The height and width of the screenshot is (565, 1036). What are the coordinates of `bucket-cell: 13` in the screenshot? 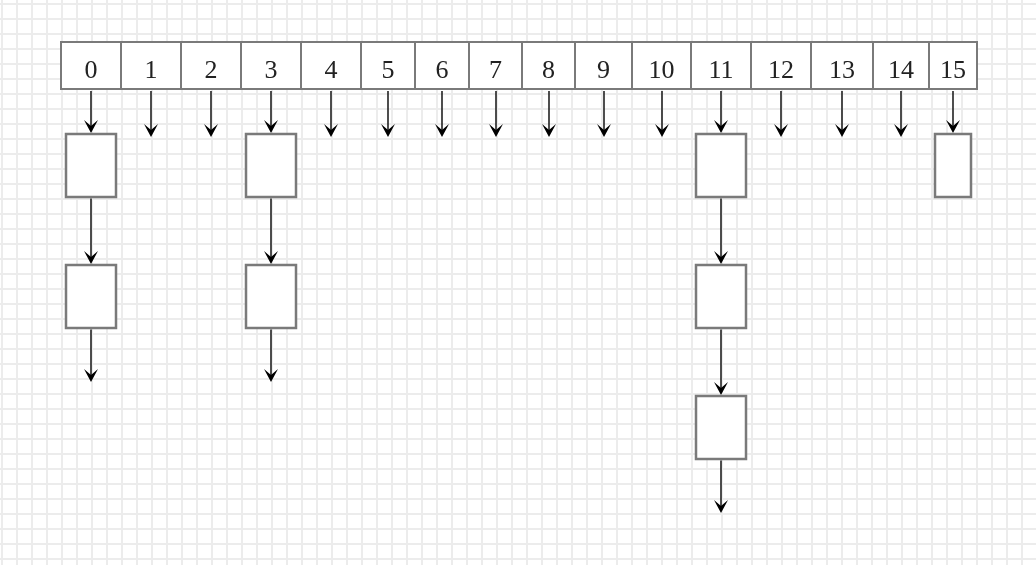 It's located at (843, 65).